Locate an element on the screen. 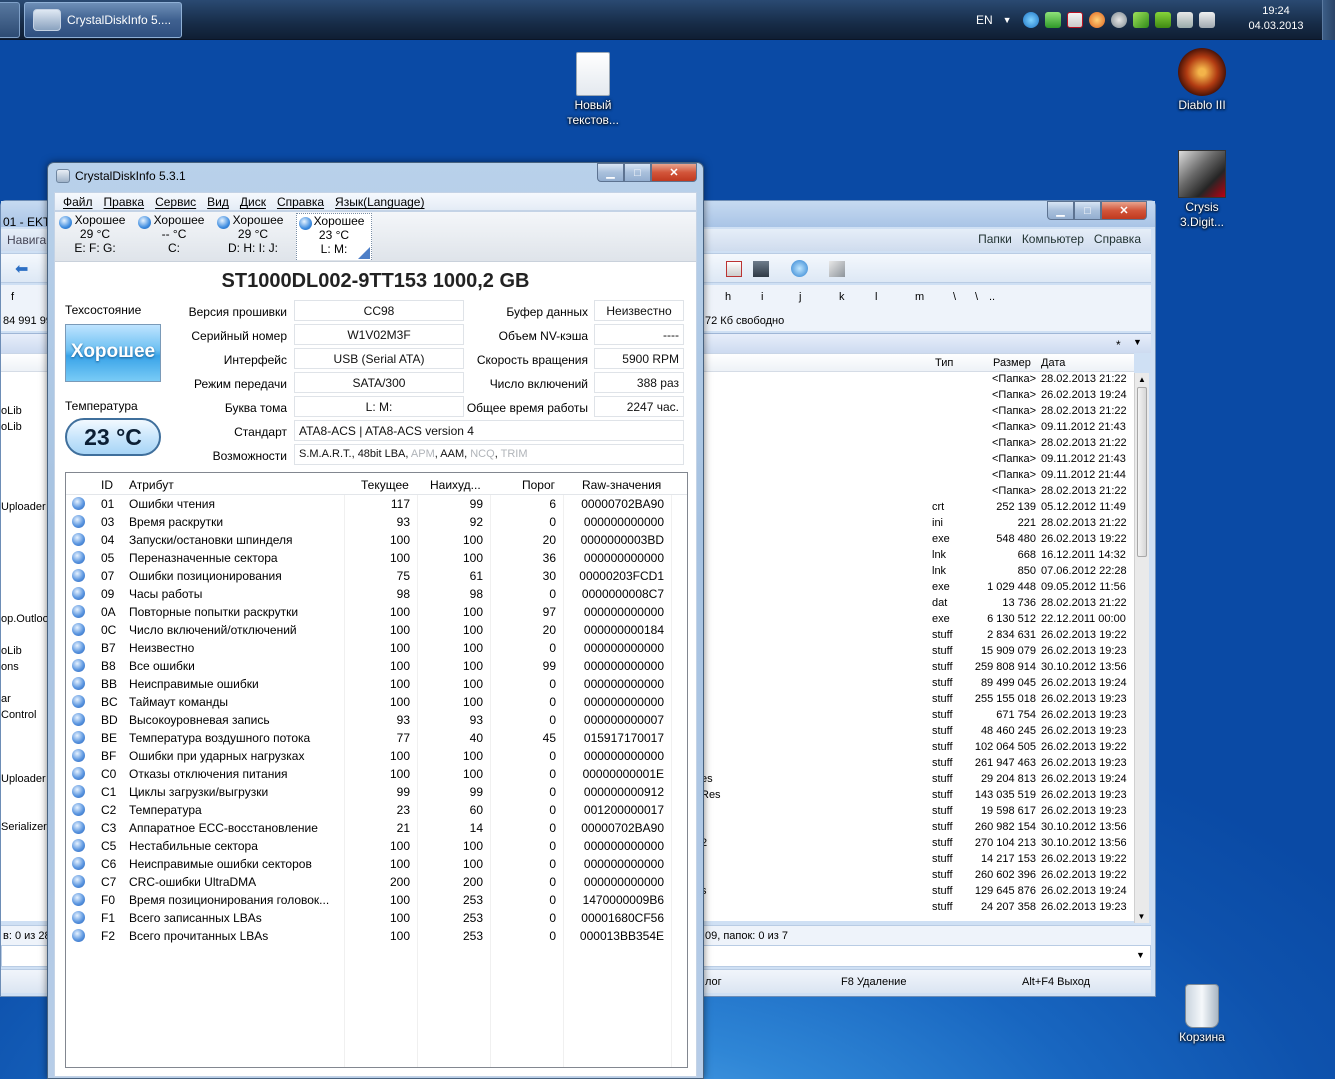 The height and width of the screenshot is (1079, 1335). tools-tray-icon is located at coordinates (1184, 20).